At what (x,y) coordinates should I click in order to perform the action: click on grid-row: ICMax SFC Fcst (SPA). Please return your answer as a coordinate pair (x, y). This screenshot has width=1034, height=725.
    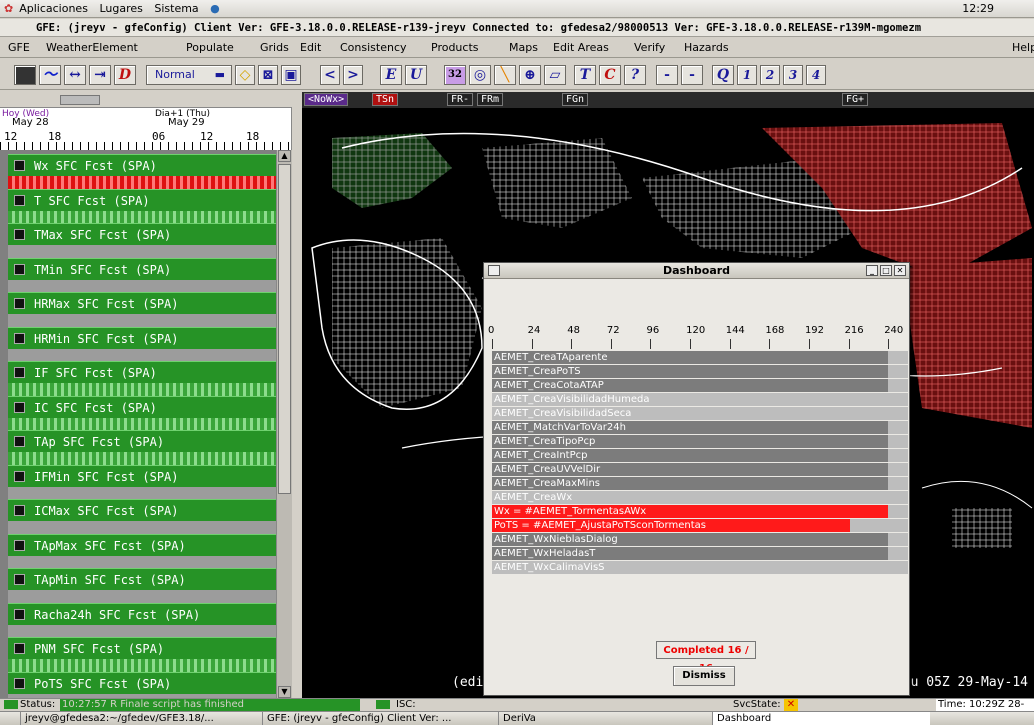
    Looking at the image, I should click on (142, 518).